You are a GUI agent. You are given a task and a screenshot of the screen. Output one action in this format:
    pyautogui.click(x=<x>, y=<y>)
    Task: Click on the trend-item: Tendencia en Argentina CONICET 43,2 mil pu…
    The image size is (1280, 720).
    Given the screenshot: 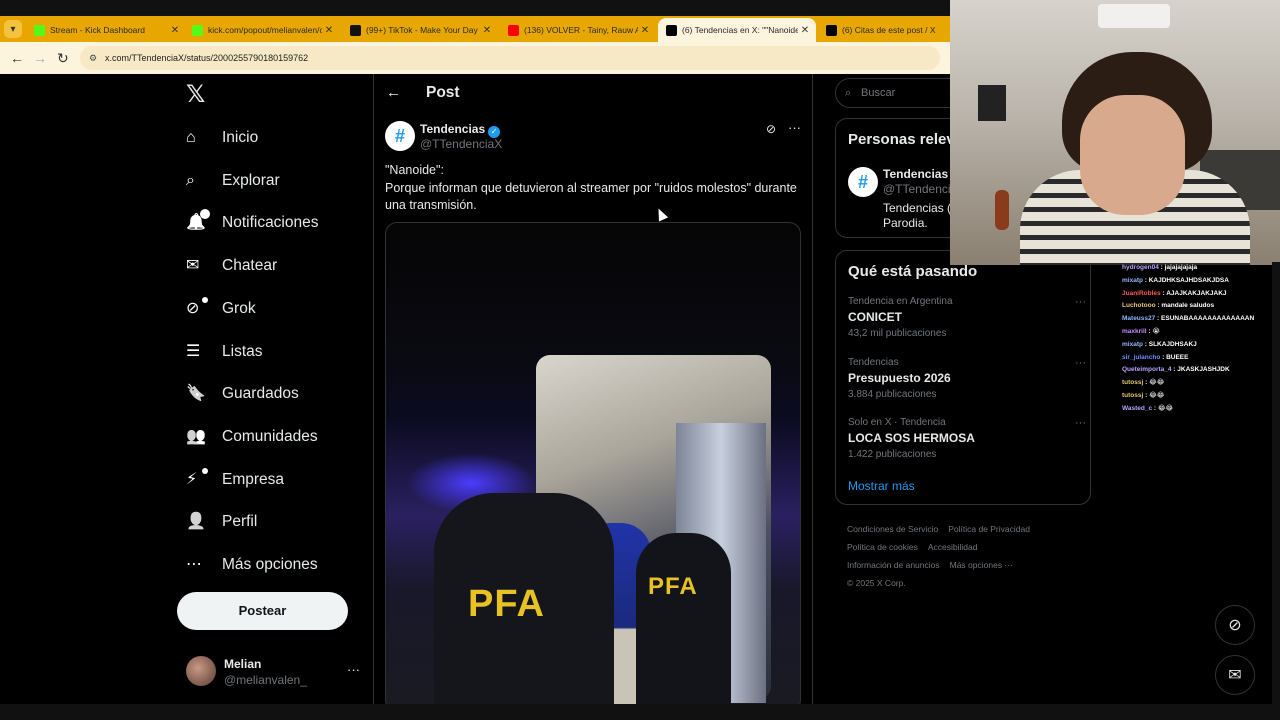 What is the action you would take?
    pyautogui.click(x=967, y=317)
    